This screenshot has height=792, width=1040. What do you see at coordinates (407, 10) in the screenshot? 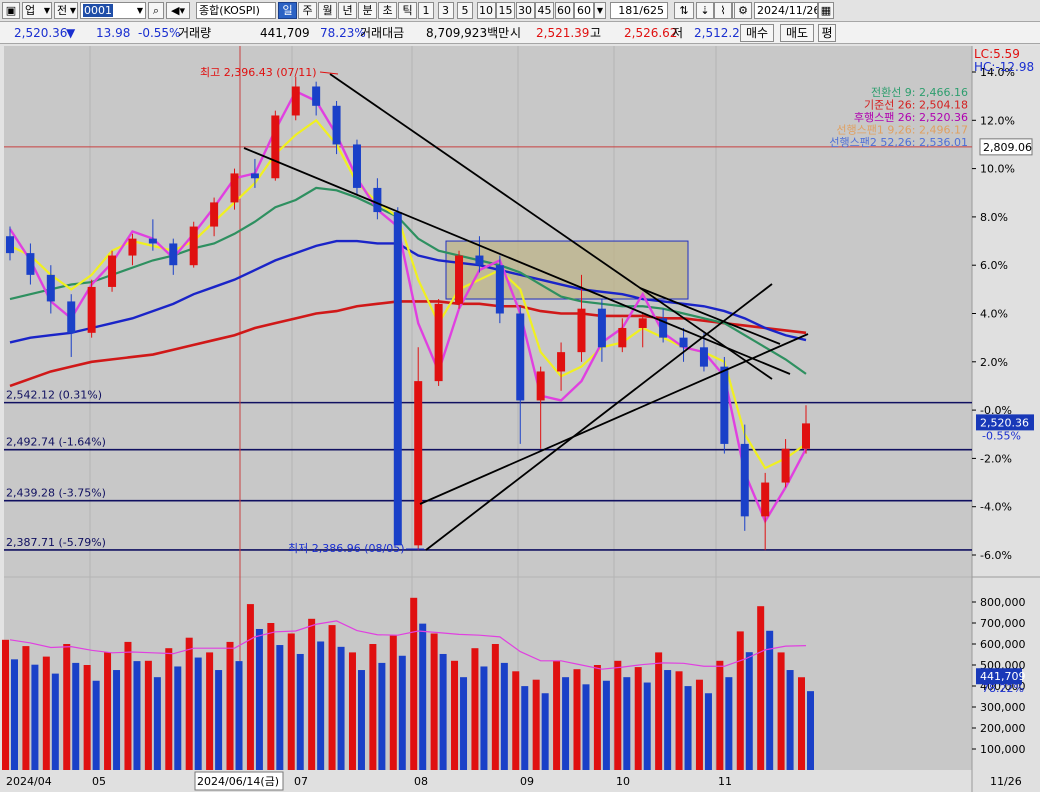
I see `period-tab: 틱` at bounding box center [407, 10].